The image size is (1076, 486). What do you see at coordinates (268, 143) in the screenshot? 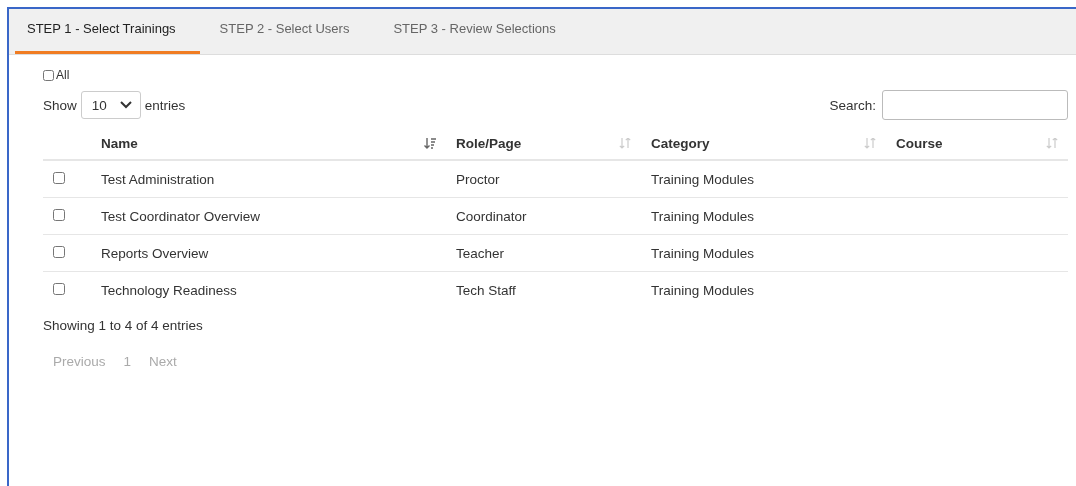
I see `column-header: Name` at bounding box center [268, 143].